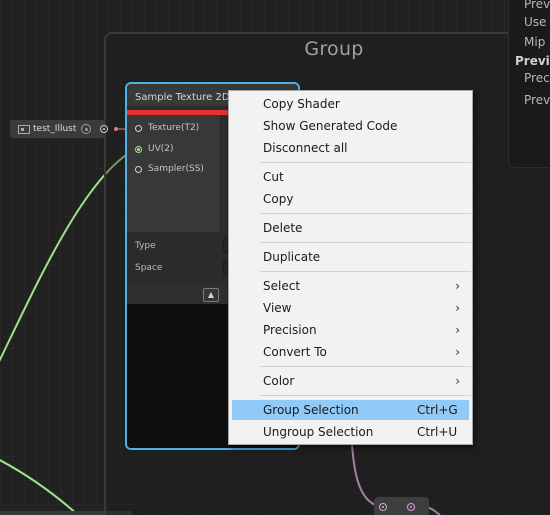  I want to click on group-title: Group, so click(328, 49).